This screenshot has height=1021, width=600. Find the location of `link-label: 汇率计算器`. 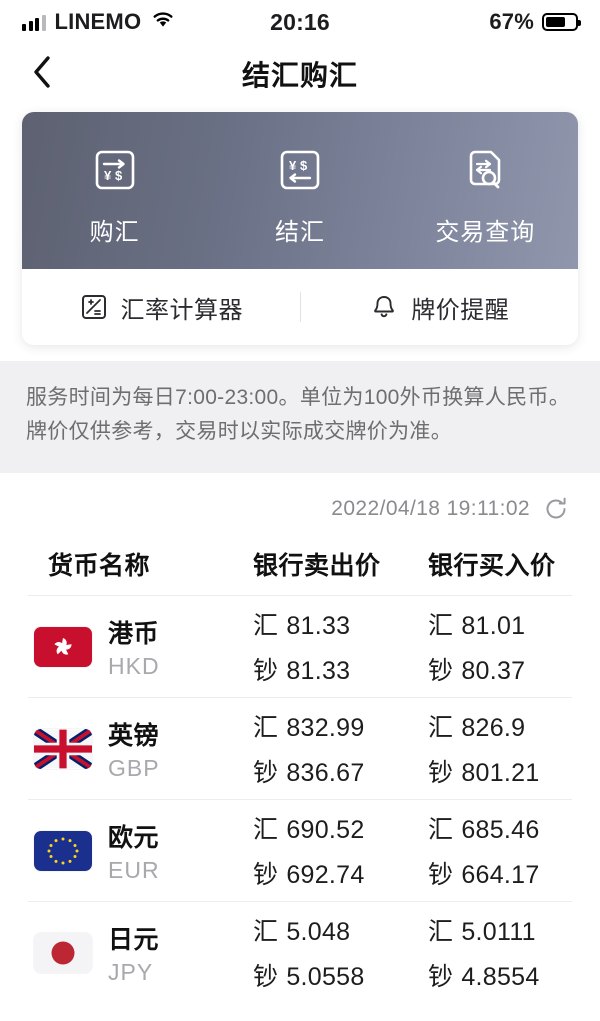

link-label: 汇率计算器 is located at coordinates (181, 310).